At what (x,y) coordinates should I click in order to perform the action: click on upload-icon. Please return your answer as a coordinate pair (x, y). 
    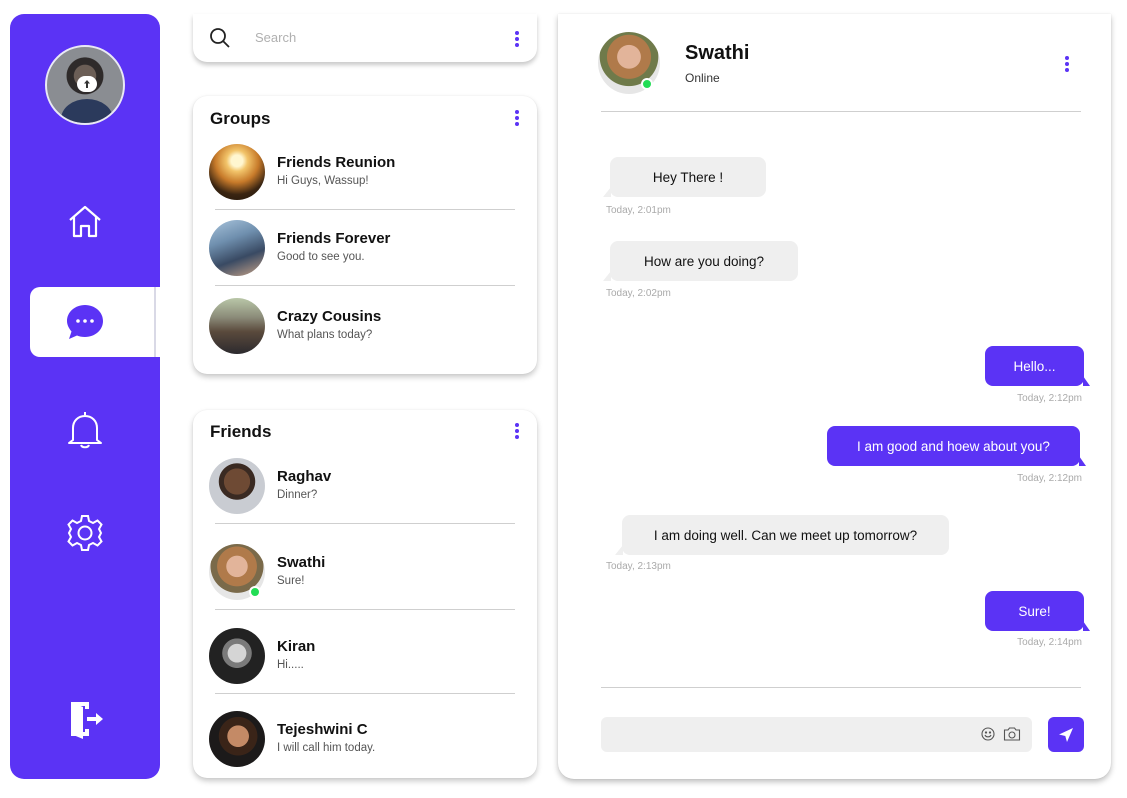
    Looking at the image, I should click on (87, 84).